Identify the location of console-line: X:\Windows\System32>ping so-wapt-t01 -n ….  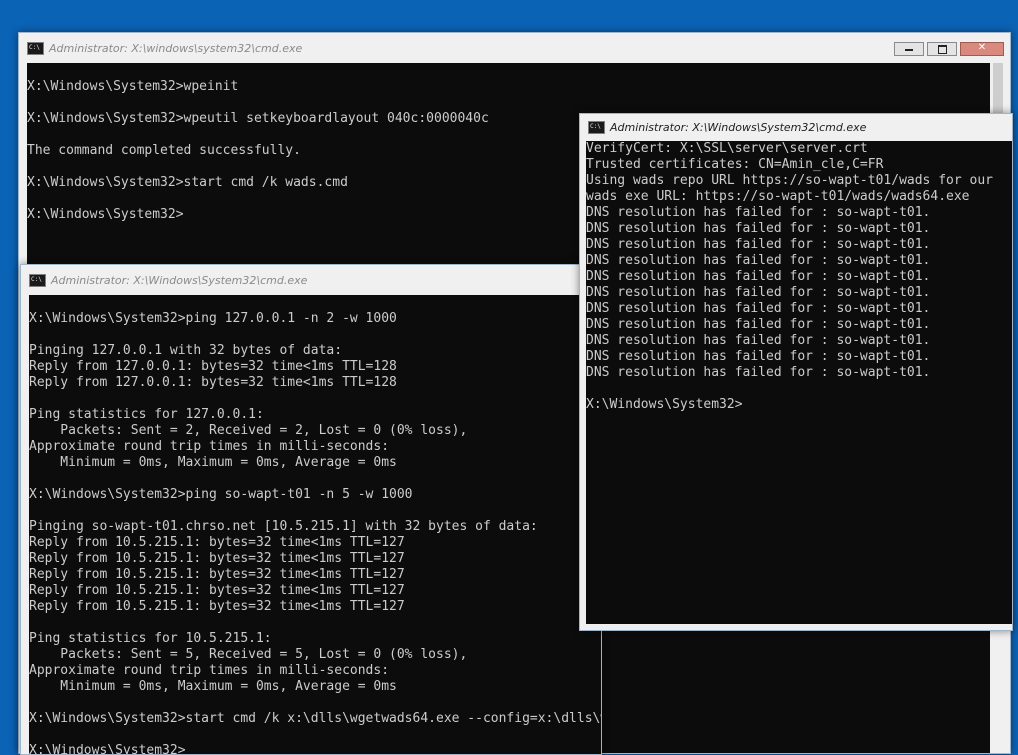
(221, 494).